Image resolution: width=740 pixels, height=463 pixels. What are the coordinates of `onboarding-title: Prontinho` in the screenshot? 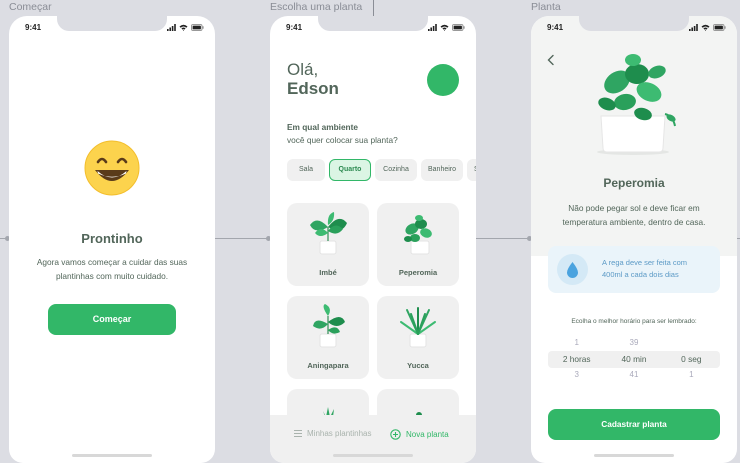 It's located at (112, 238).